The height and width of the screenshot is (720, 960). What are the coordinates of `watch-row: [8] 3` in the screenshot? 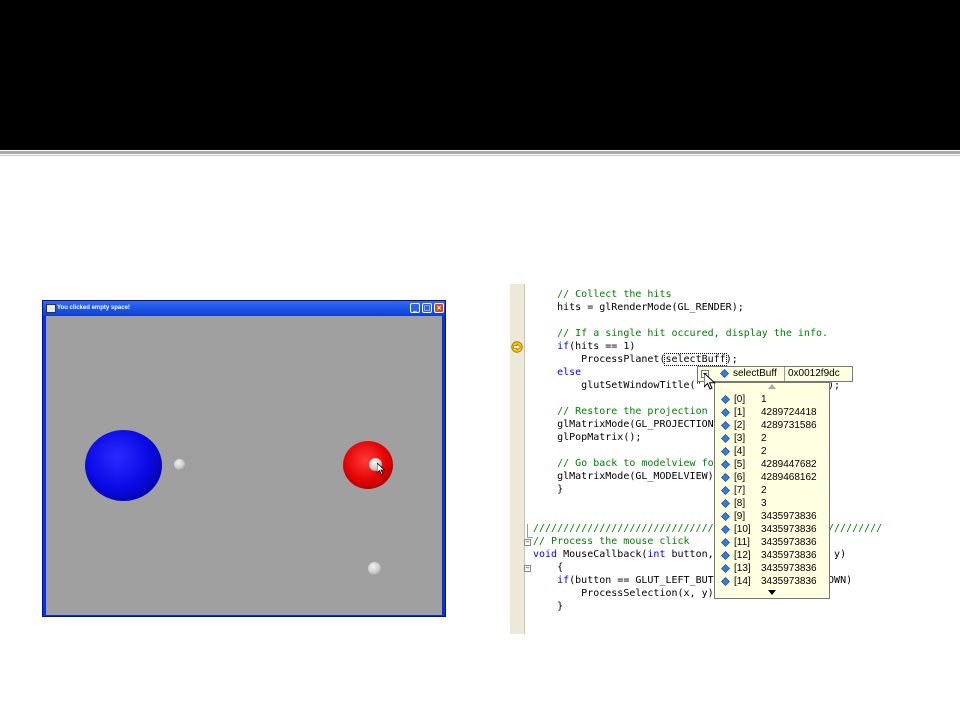 It's located at (772, 503).